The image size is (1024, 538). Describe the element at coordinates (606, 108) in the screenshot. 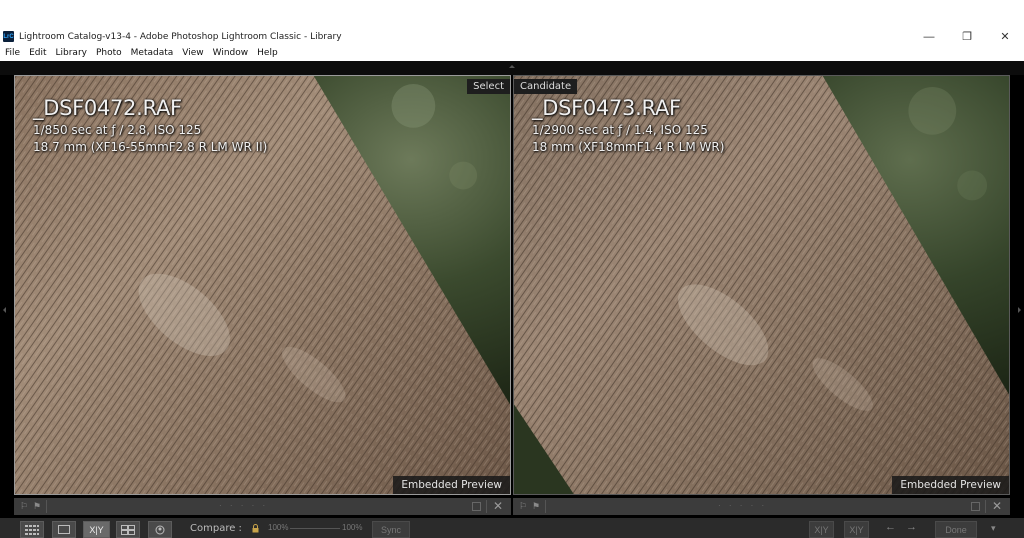

I see `candidate-filename: _DSF0473.RAF` at that location.